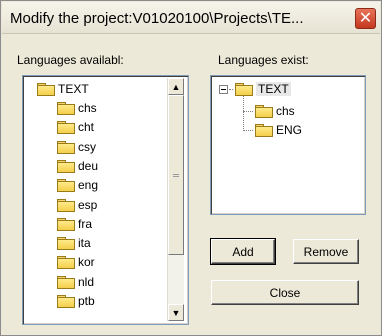 The height and width of the screenshot is (336, 382). What do you see at coordinates (285, 292) in the screenshot?
I see `close-button: Close` at bounding box center [285, 292].